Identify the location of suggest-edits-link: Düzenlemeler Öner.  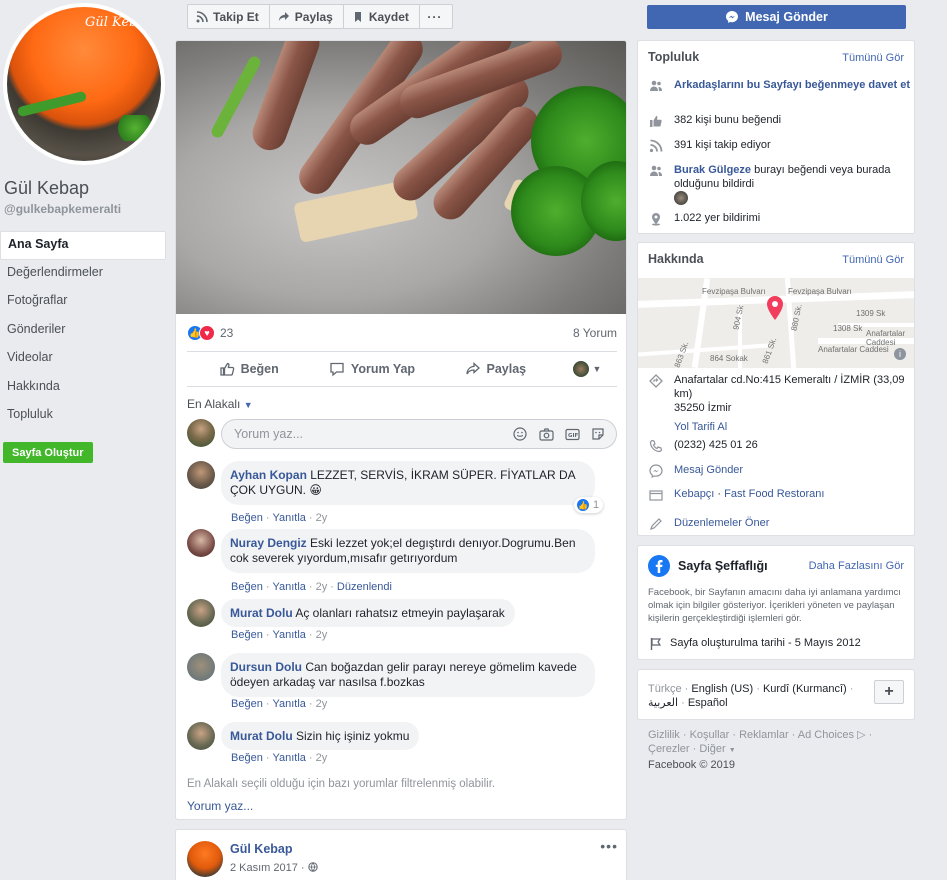
(721, 523).